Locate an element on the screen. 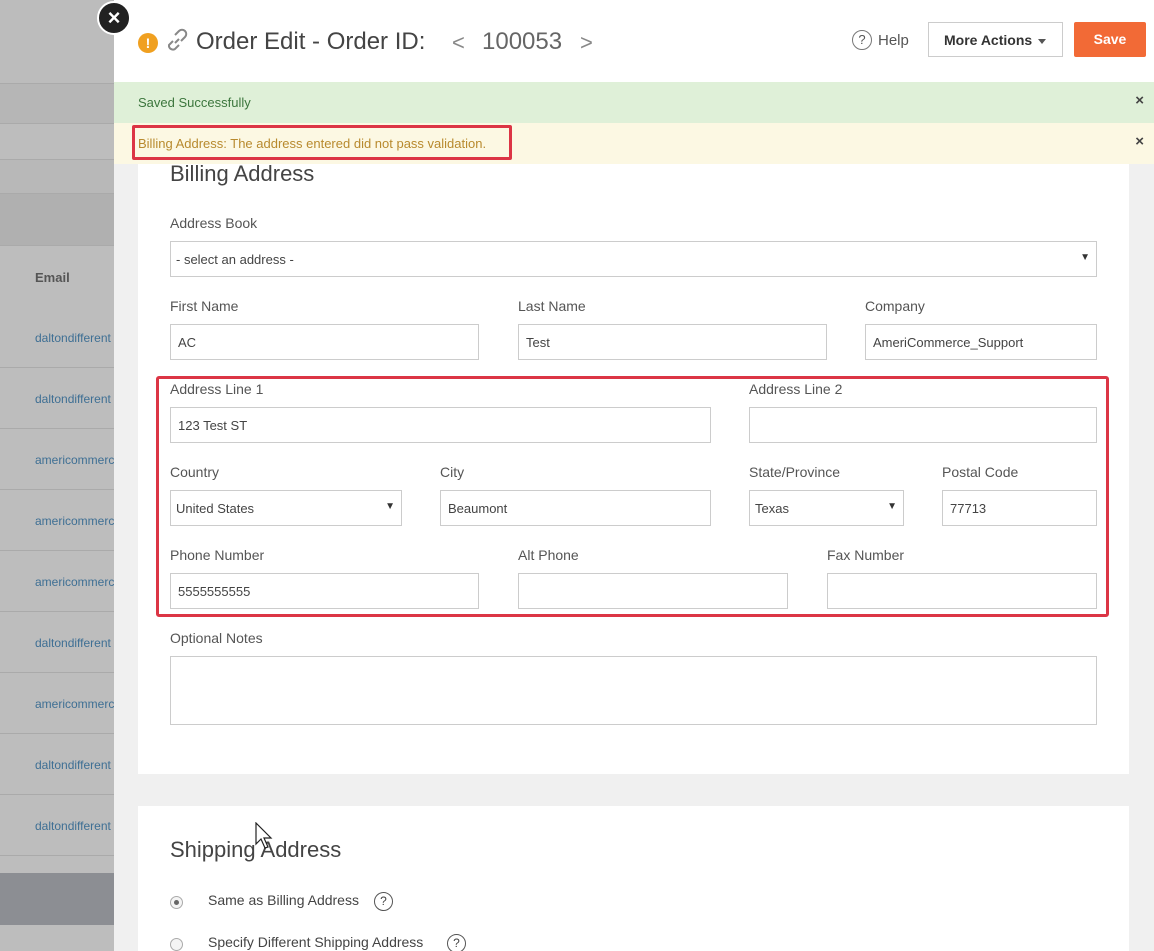 The height and width of the screenshot is (951, 1154). next-order-button: > is located at coordinates (586, 43).